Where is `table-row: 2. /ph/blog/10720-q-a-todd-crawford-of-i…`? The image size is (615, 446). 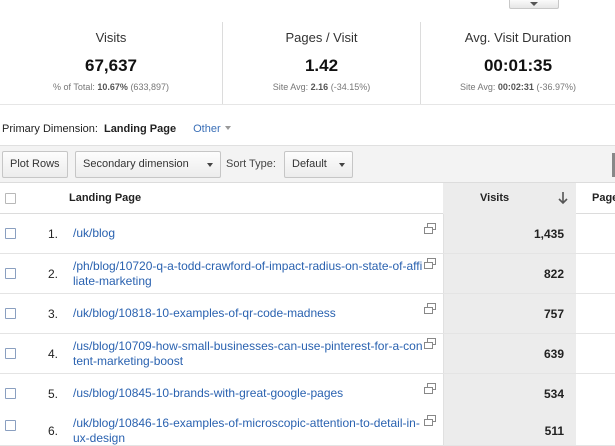 table-row: 2. /ph/blog/10720-q-a-todd-crawford-of-i… is located at coordinates (307, 274).